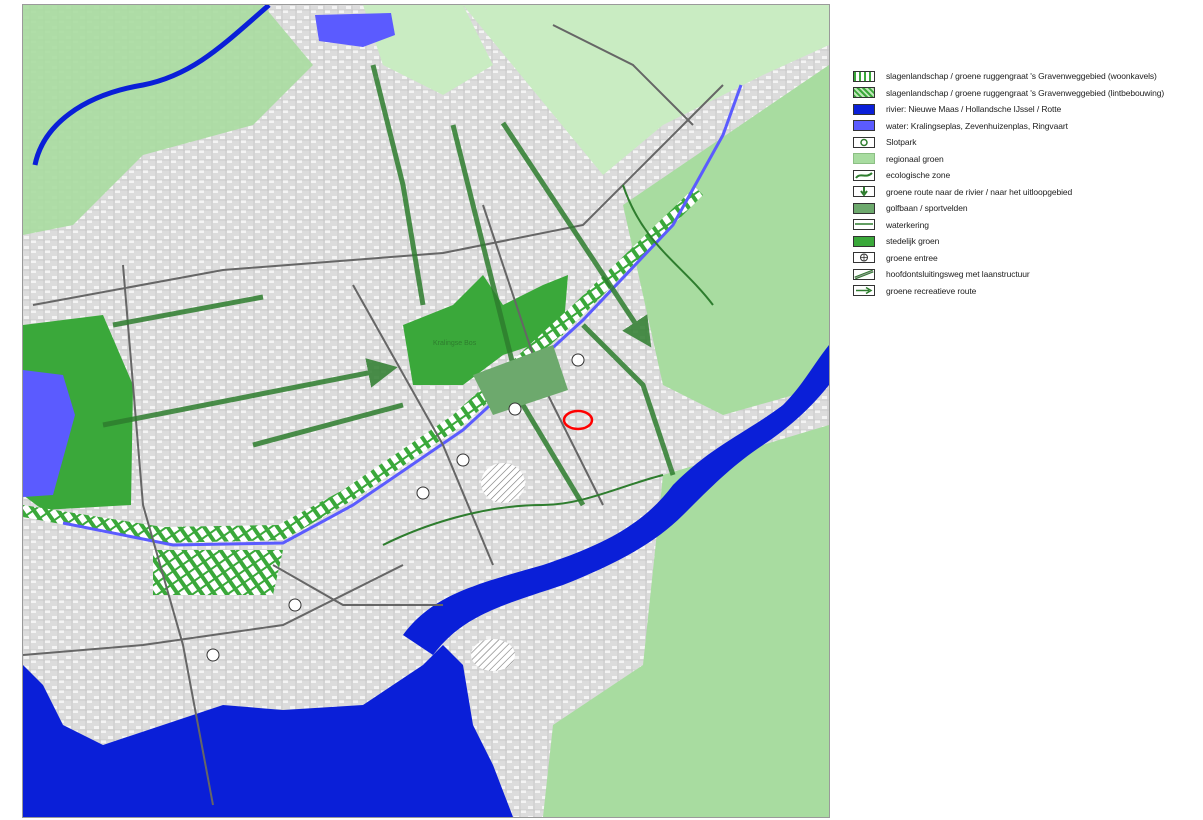  What do you see at coordinates (912, 257) in the screenshot?
I see `legend-label: groene entree` at bounding box center [912, 257].